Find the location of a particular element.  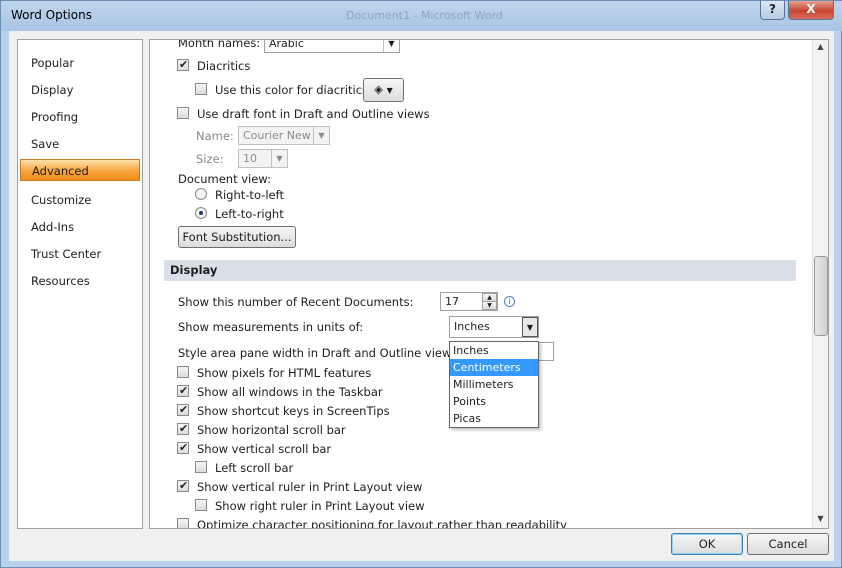

units-value: Inches is located at coordinates (472, 326).